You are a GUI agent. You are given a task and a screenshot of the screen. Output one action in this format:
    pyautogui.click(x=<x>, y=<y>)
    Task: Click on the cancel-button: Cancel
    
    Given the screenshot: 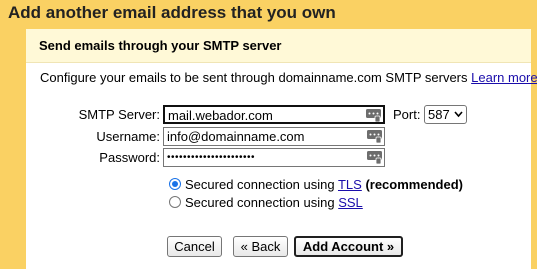 What is the action you would take?
    pyautogui.click(x=194, y=246)
    